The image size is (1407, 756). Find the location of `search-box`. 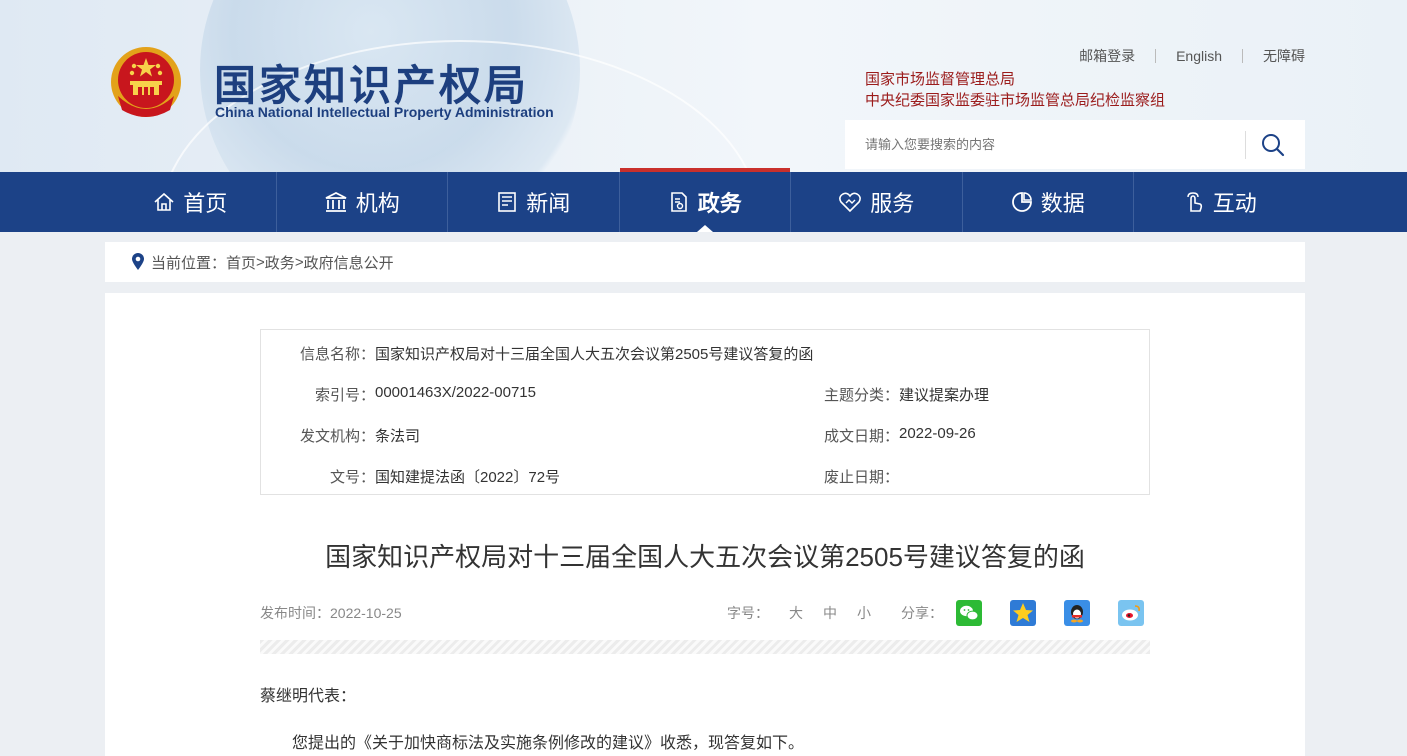

search-box is located at coordinates (1075, 144).